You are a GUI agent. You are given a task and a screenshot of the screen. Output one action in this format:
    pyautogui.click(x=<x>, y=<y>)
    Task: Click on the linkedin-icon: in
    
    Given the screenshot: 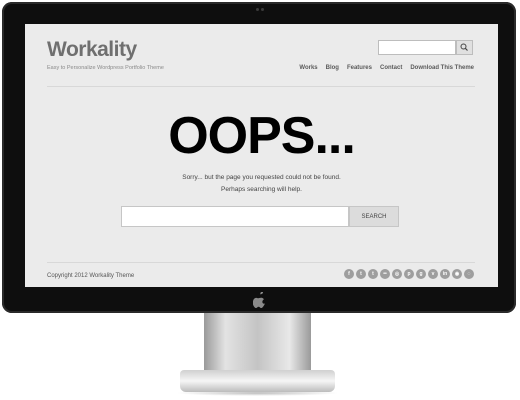 What is the action you would take?
    pyautogui.click(x=445, y=274)
    